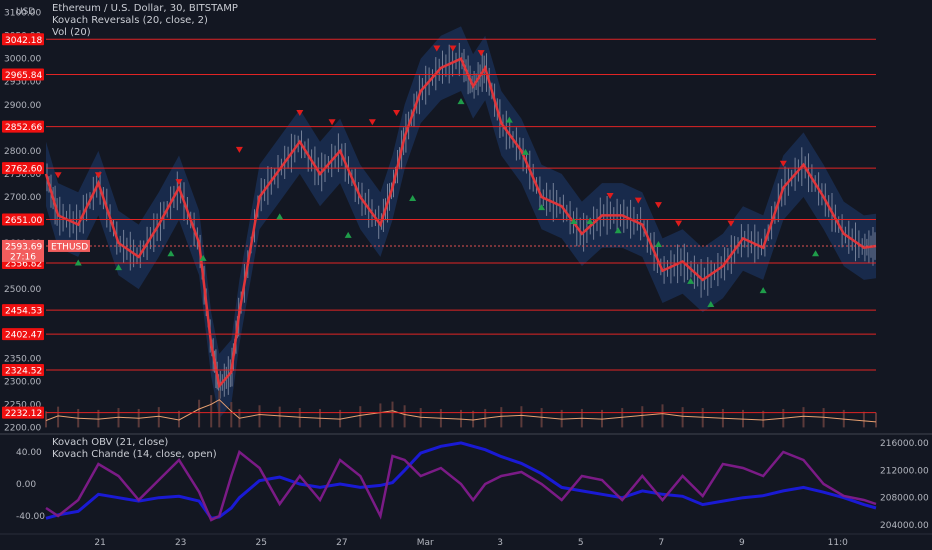 Image resolution: width=932 pixels, height=550 pixels. Describe the element at coordinates (99, 543) in the screenshot. I see `time-tick-label: 21` at that location.